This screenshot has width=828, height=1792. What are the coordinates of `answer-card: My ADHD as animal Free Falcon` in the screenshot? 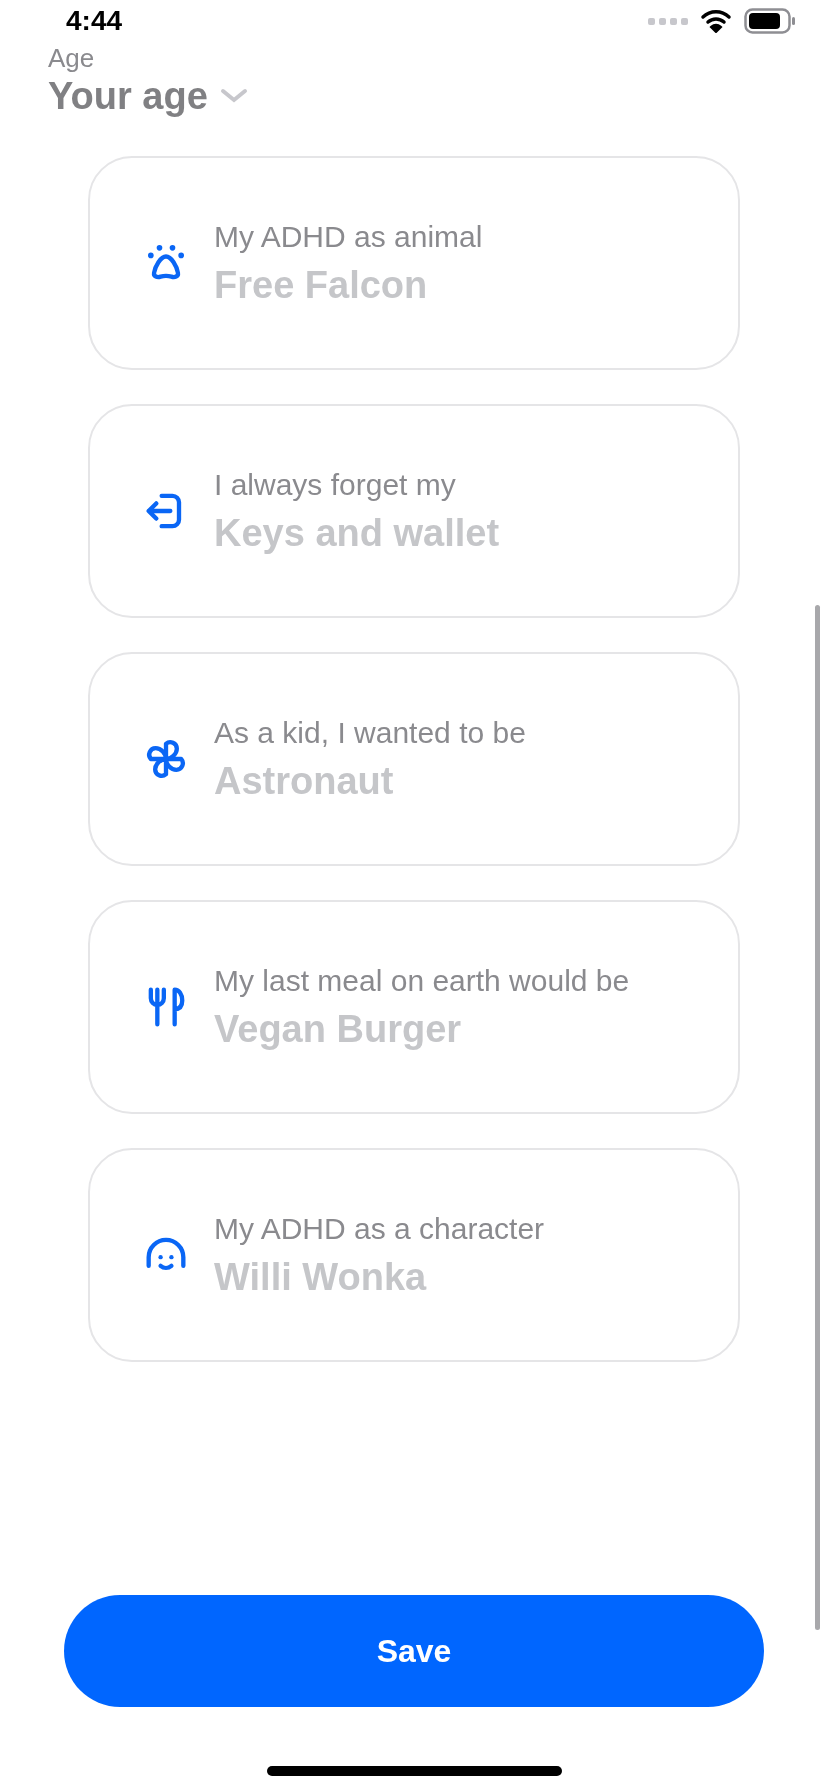 It's located at (414, 263).